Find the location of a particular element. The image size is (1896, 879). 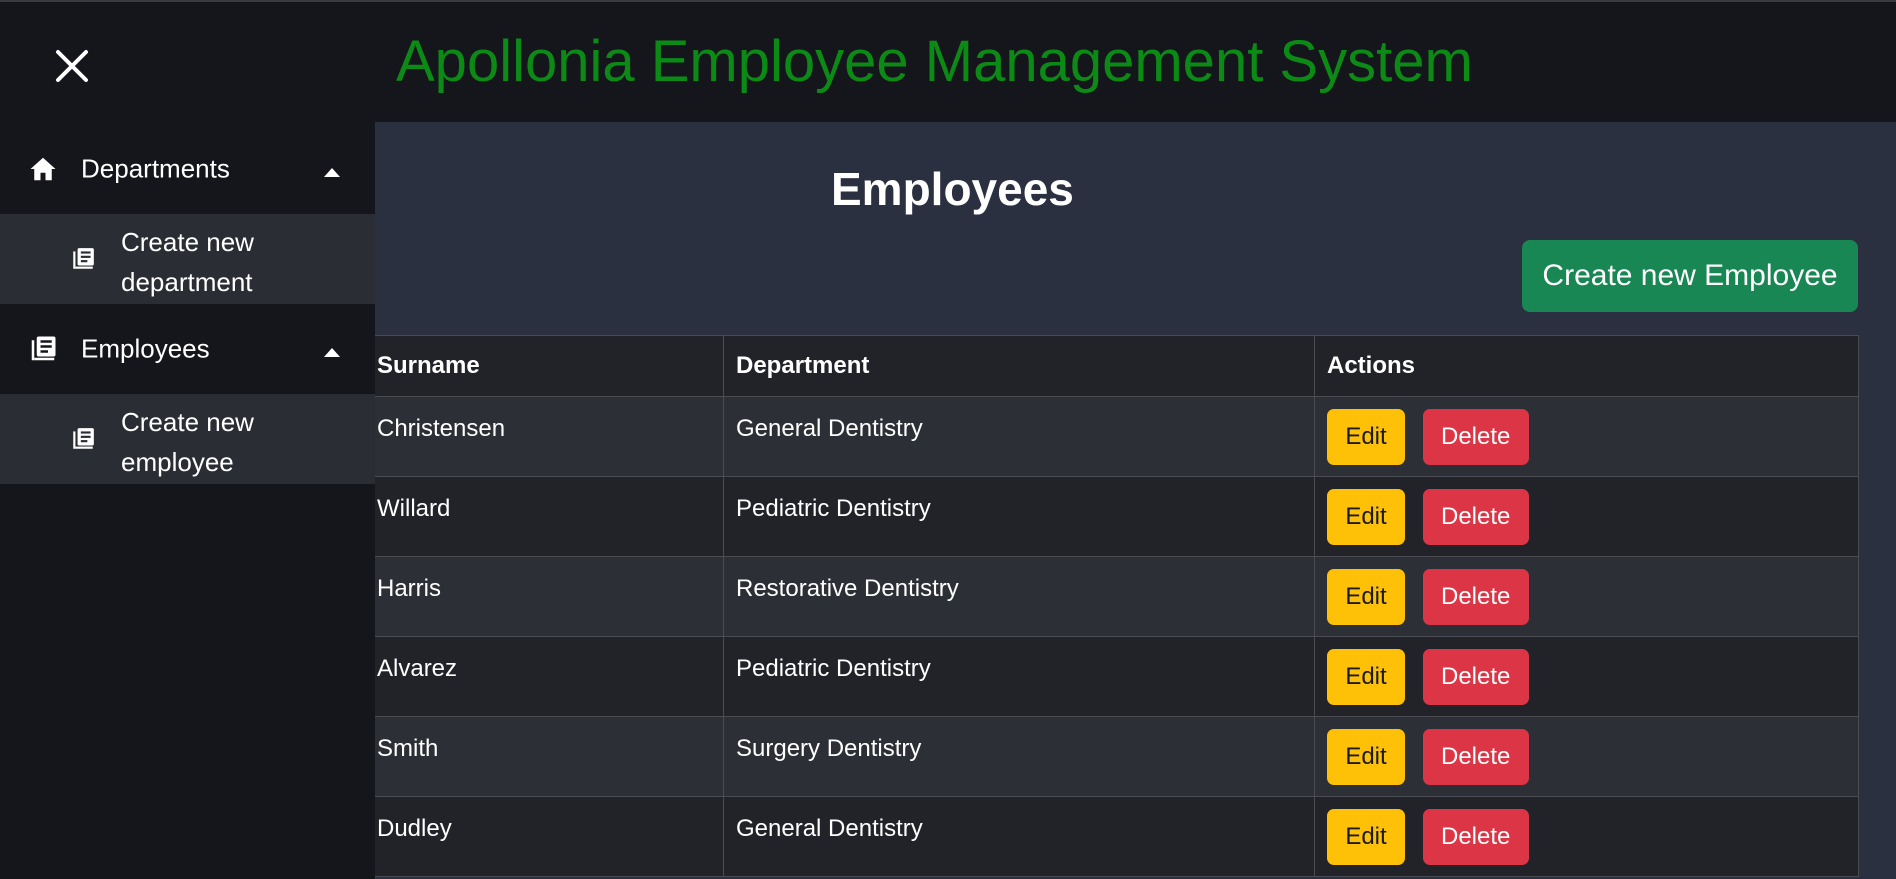

sidebar-item-create-employee: Create new employee is located at coordinates (187, 439).